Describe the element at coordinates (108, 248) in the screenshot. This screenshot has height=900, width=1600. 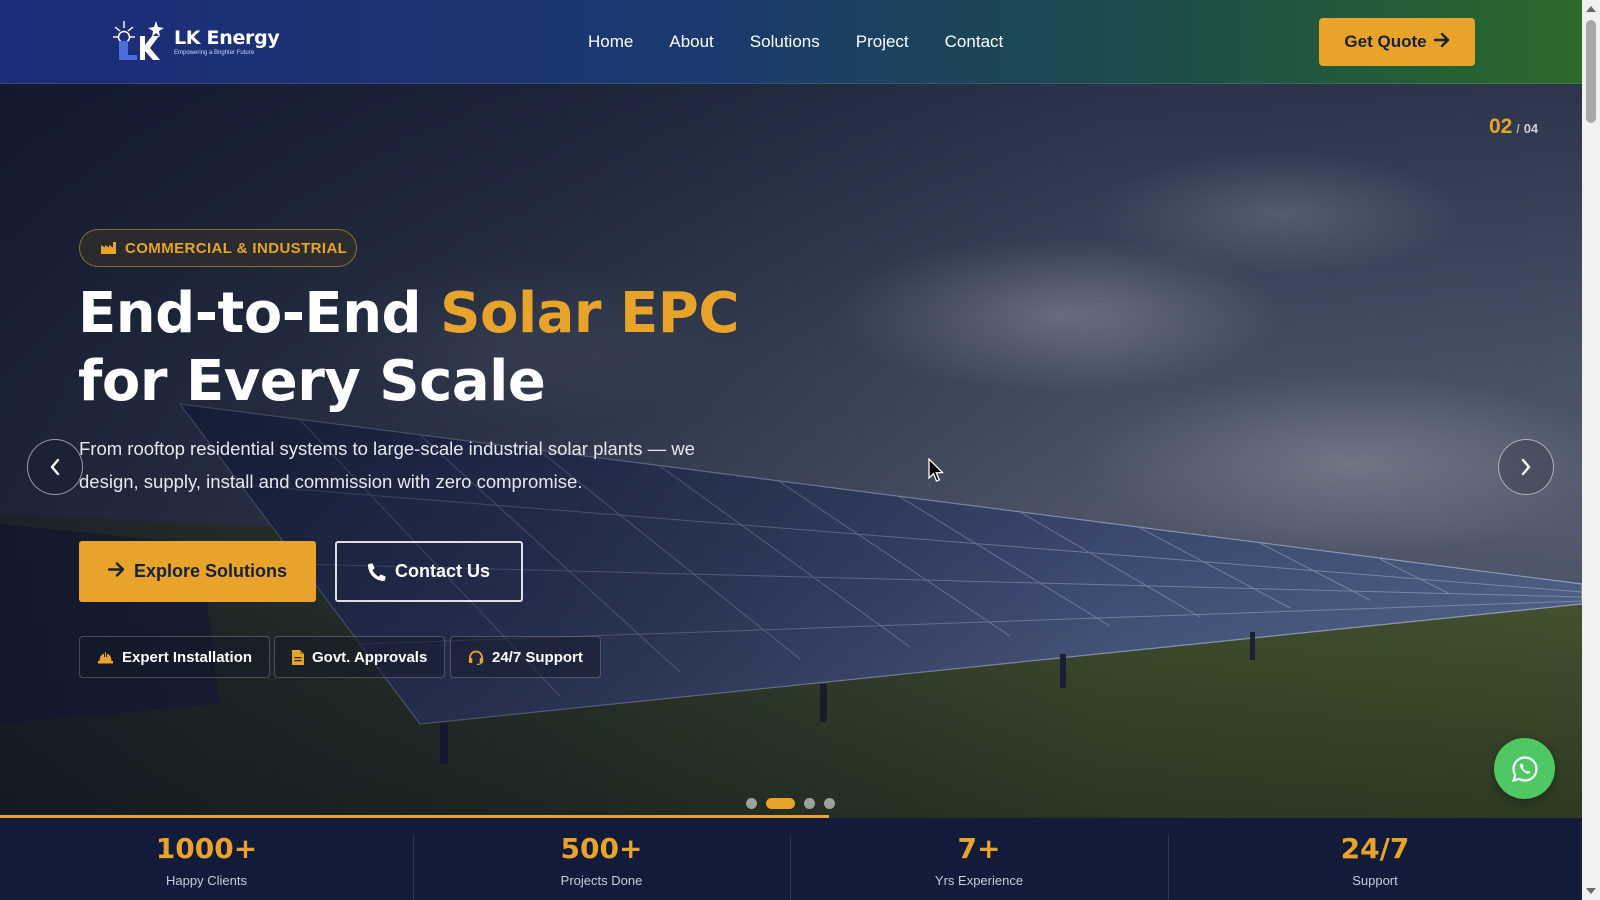
I see `factory-icon` at that location.